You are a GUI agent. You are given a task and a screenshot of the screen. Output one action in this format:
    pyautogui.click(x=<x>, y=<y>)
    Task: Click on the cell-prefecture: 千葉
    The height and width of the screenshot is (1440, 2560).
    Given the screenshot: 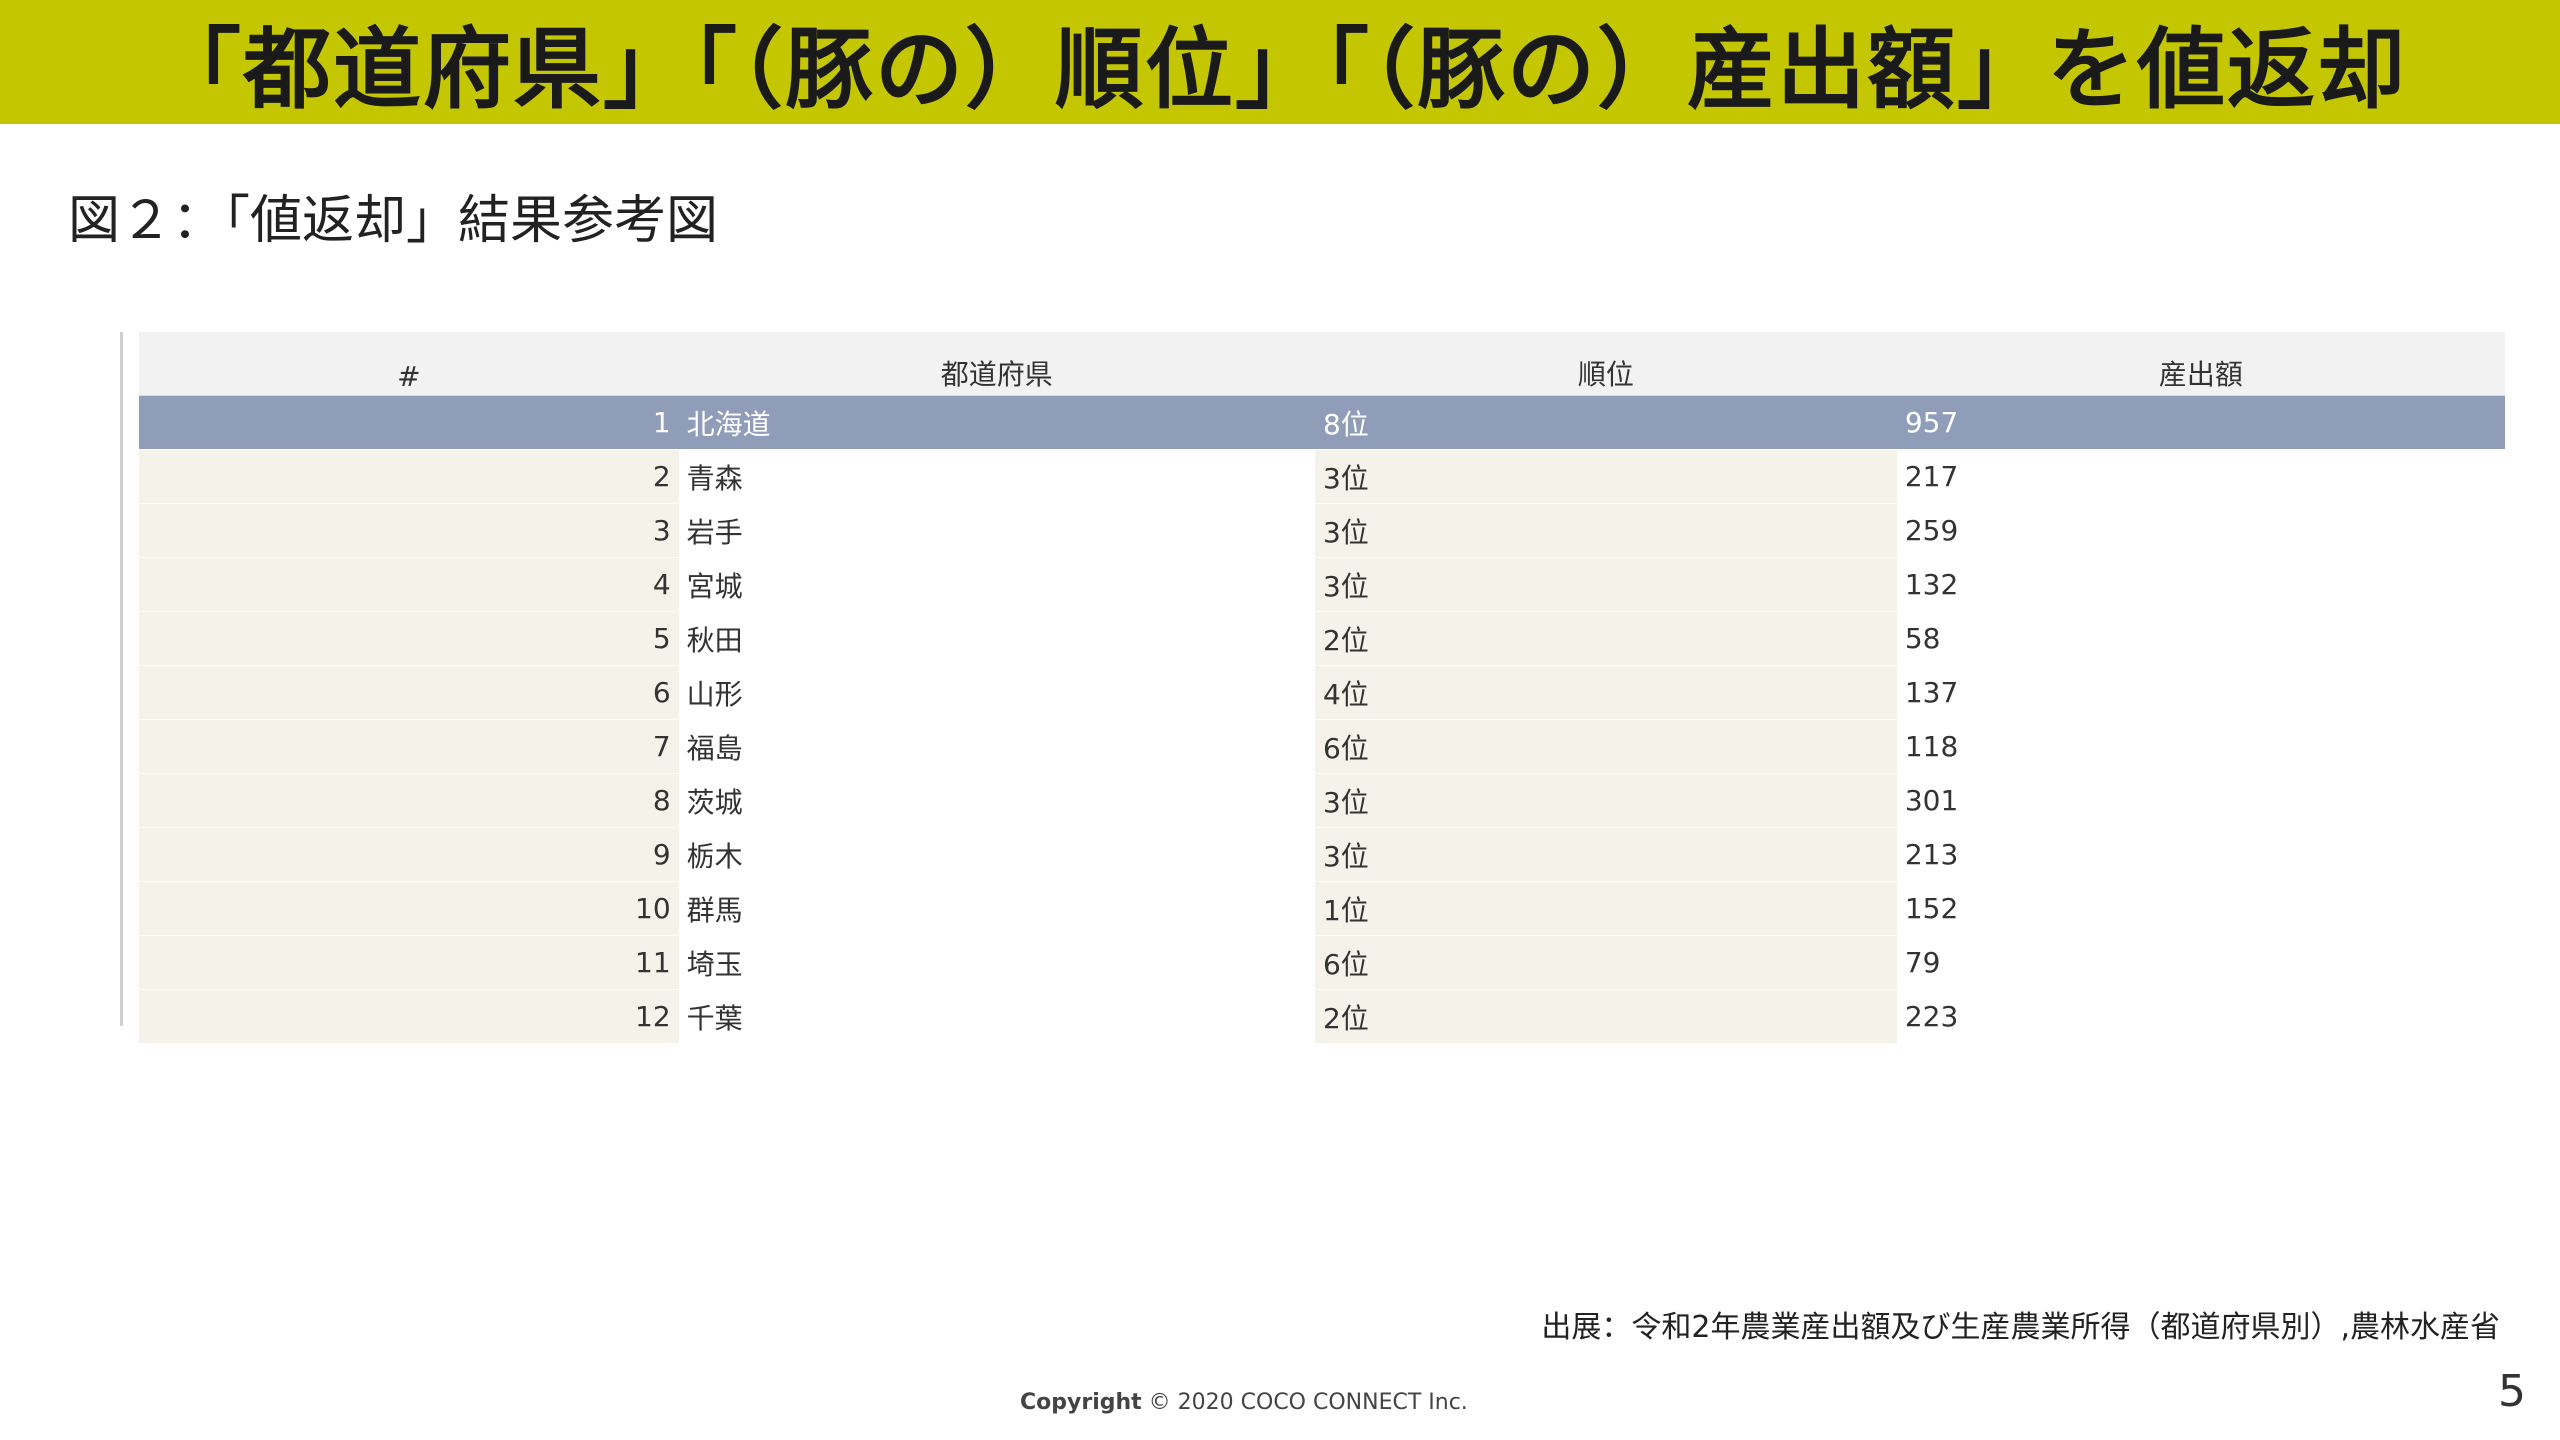 What is the action you would take?
    pyautogui.click(x=996, y=1016)
    